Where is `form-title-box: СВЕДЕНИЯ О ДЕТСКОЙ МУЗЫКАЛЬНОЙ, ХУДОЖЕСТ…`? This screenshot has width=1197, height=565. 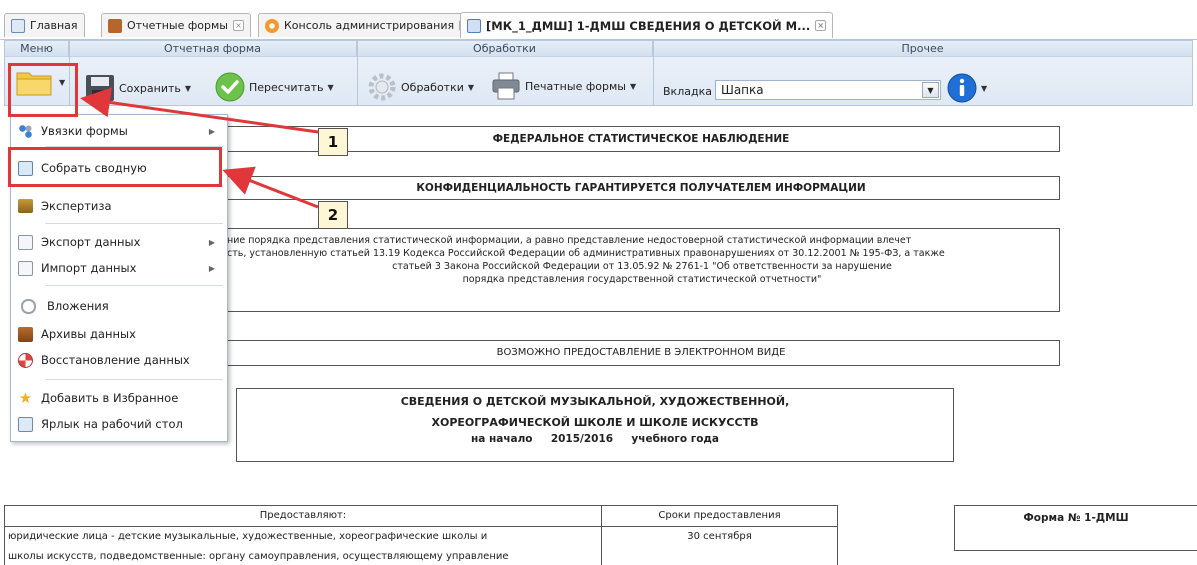
form-title-box: СВЕДЕНИЯ О ДЕТСКОЙ МУЗЫКАЛЬНОЙ, ХУДОЖЕСТ… is located at coordinates (595, 425).